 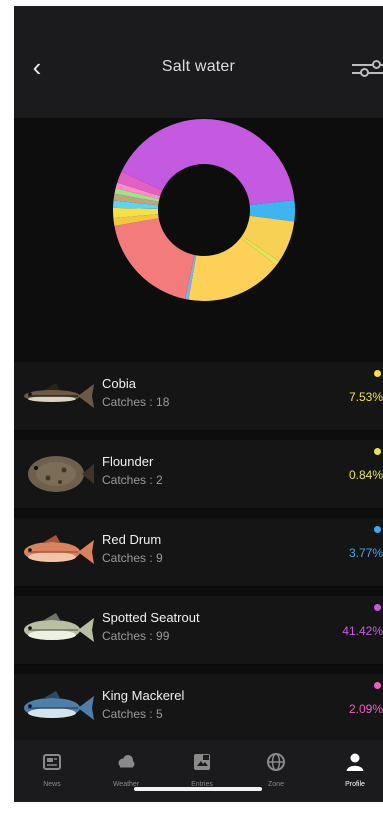 I want to click on species-row: Flounder Catches : 2 0.84%, so click(x=198, y=474).